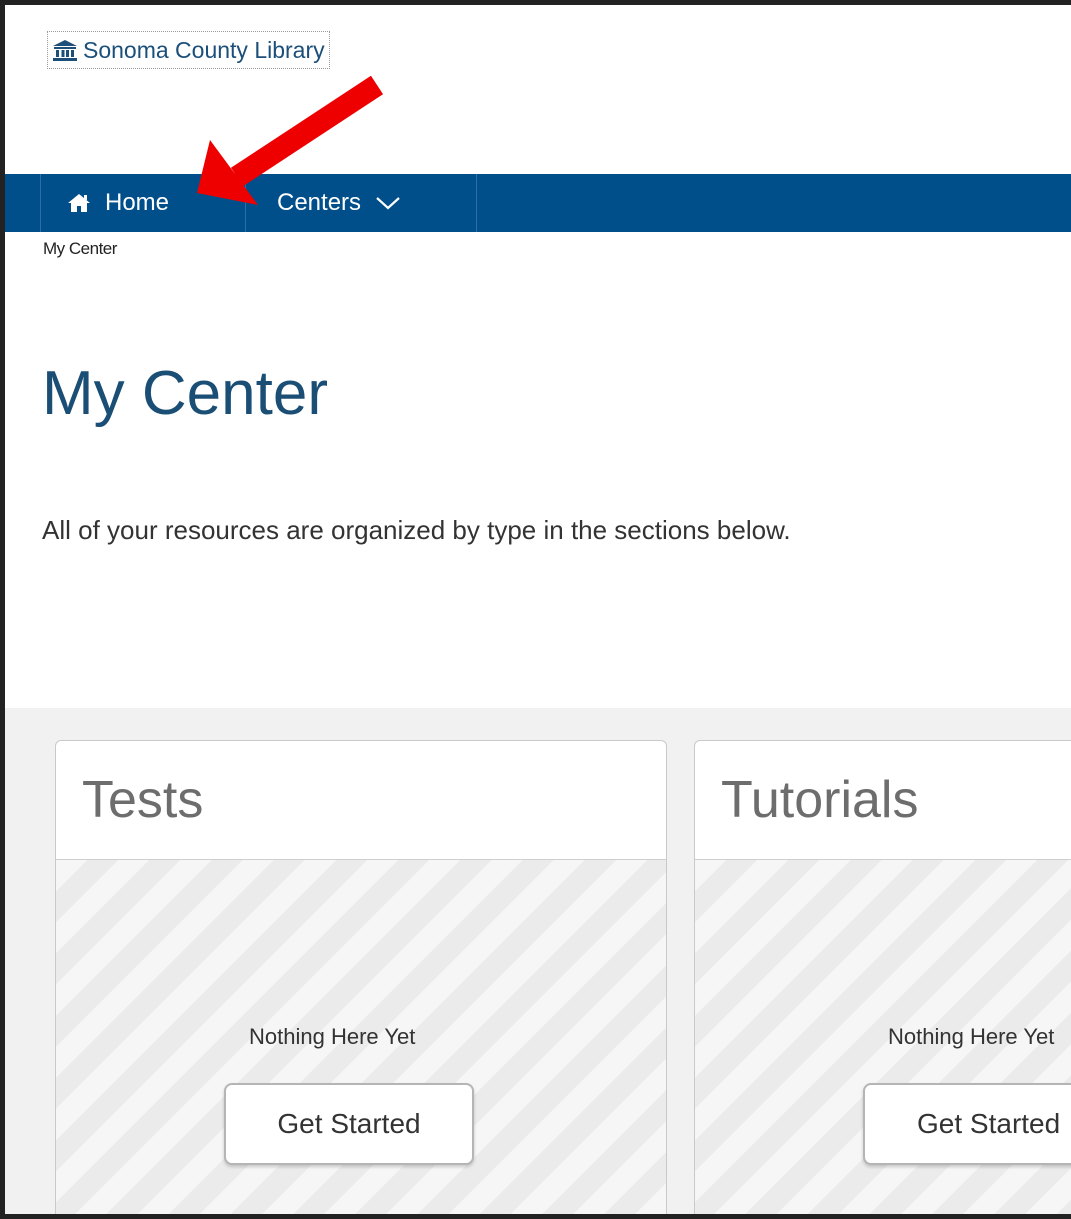  Describe the element at coordinates (349, 1124) in the screenshot. I see `tests-get-started-button: Get Started` at that location.